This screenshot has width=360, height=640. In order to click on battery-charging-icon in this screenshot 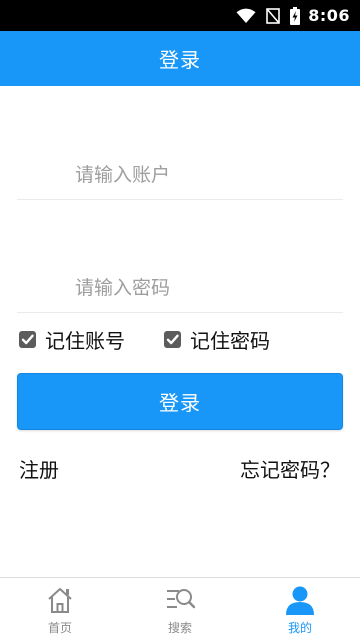, I will do `click(295, 15)`.